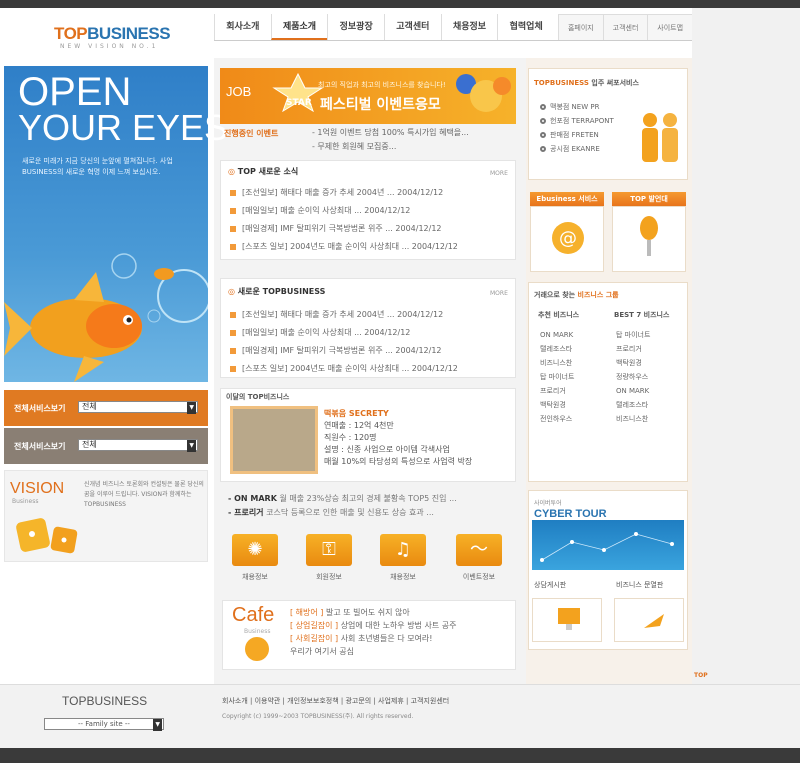  Describe the element at coordinates (403, 550) in the screenshot. I see `bell-icon: ♫` at that location.